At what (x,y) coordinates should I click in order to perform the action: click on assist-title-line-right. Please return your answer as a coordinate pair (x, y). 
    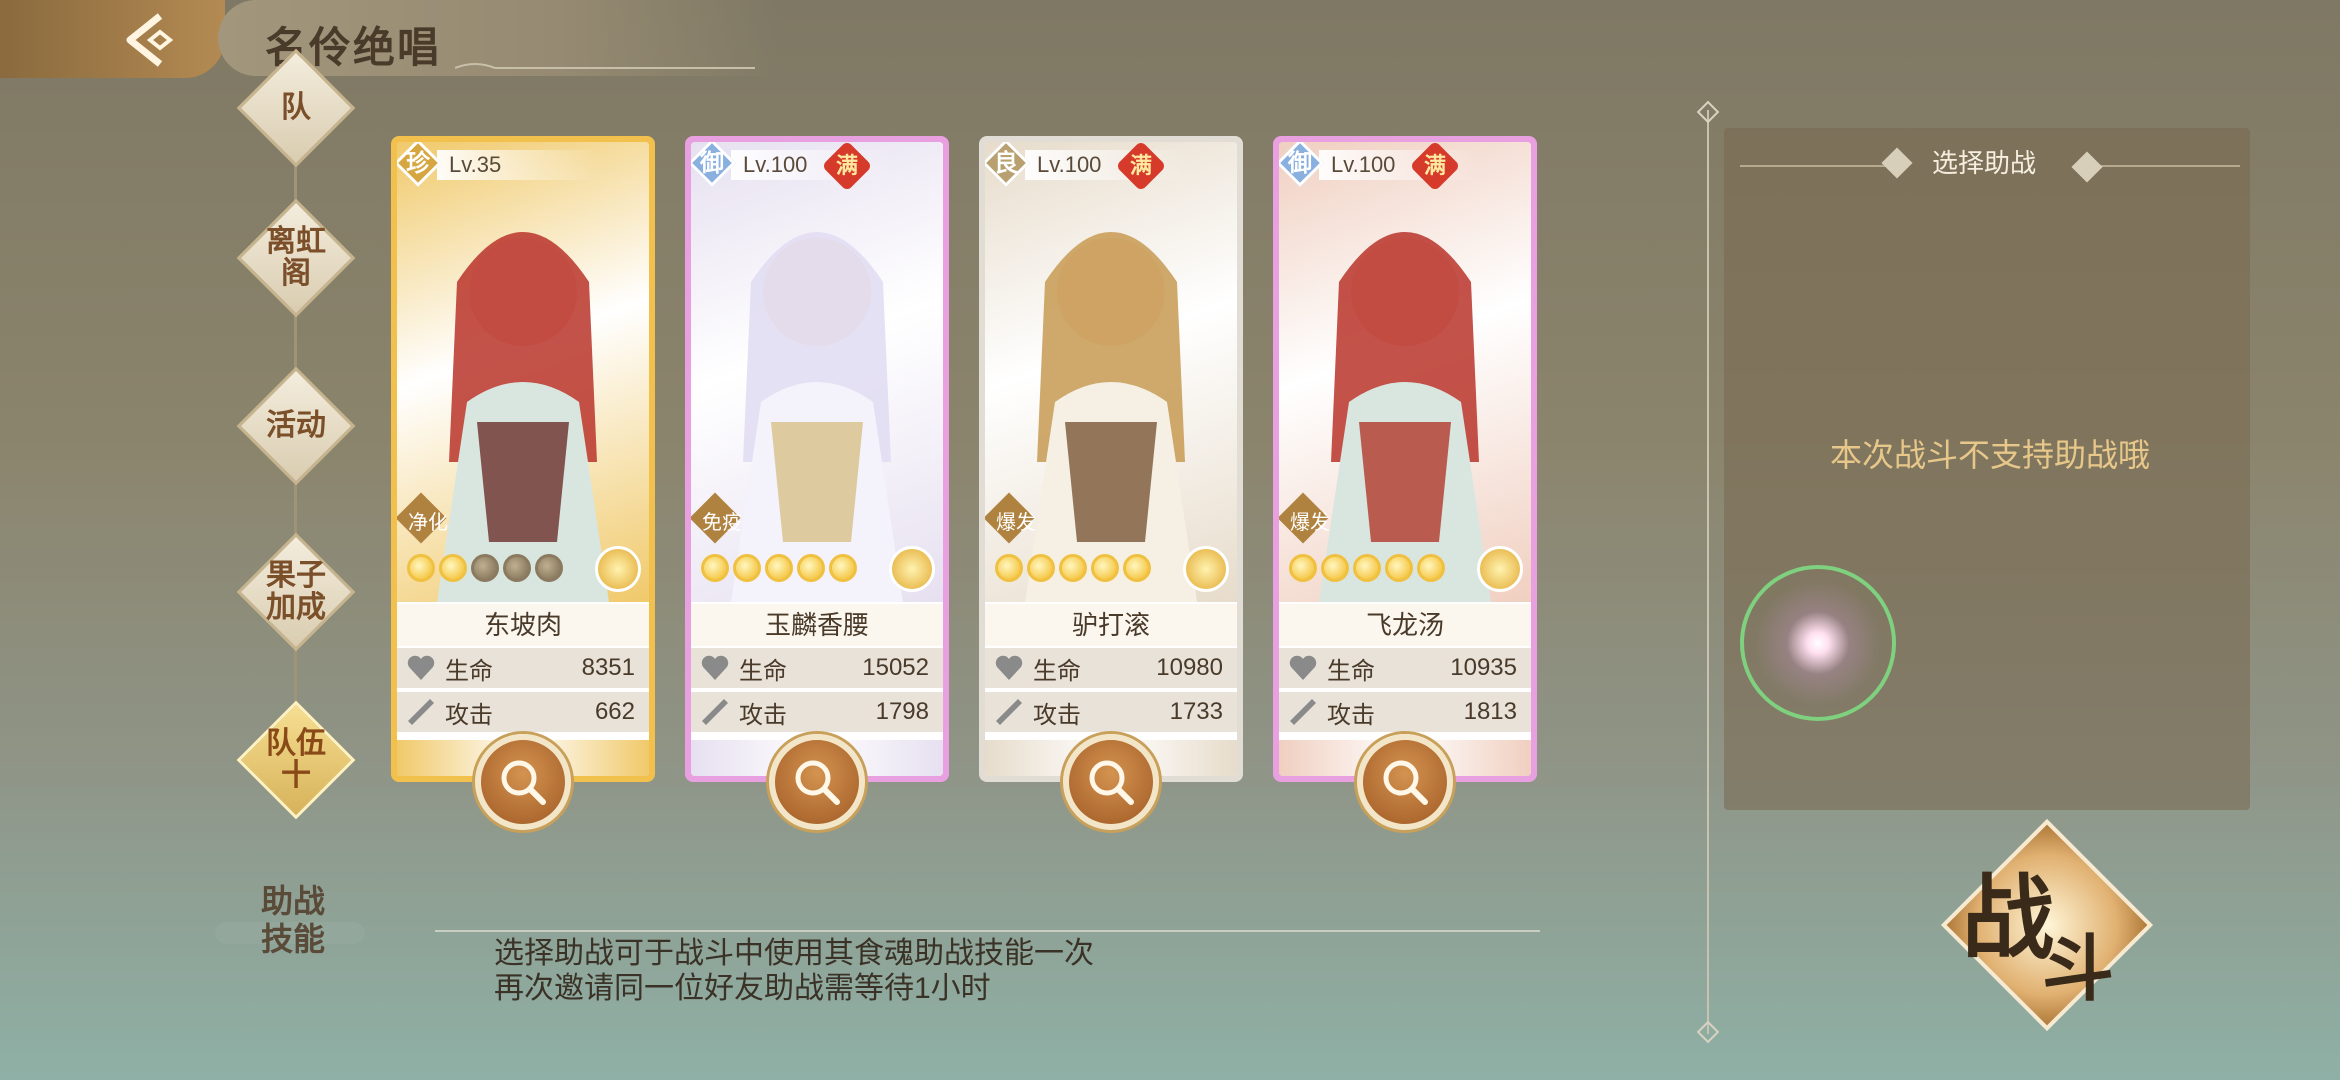
    Looking at the image, I should click on (2170, 166).